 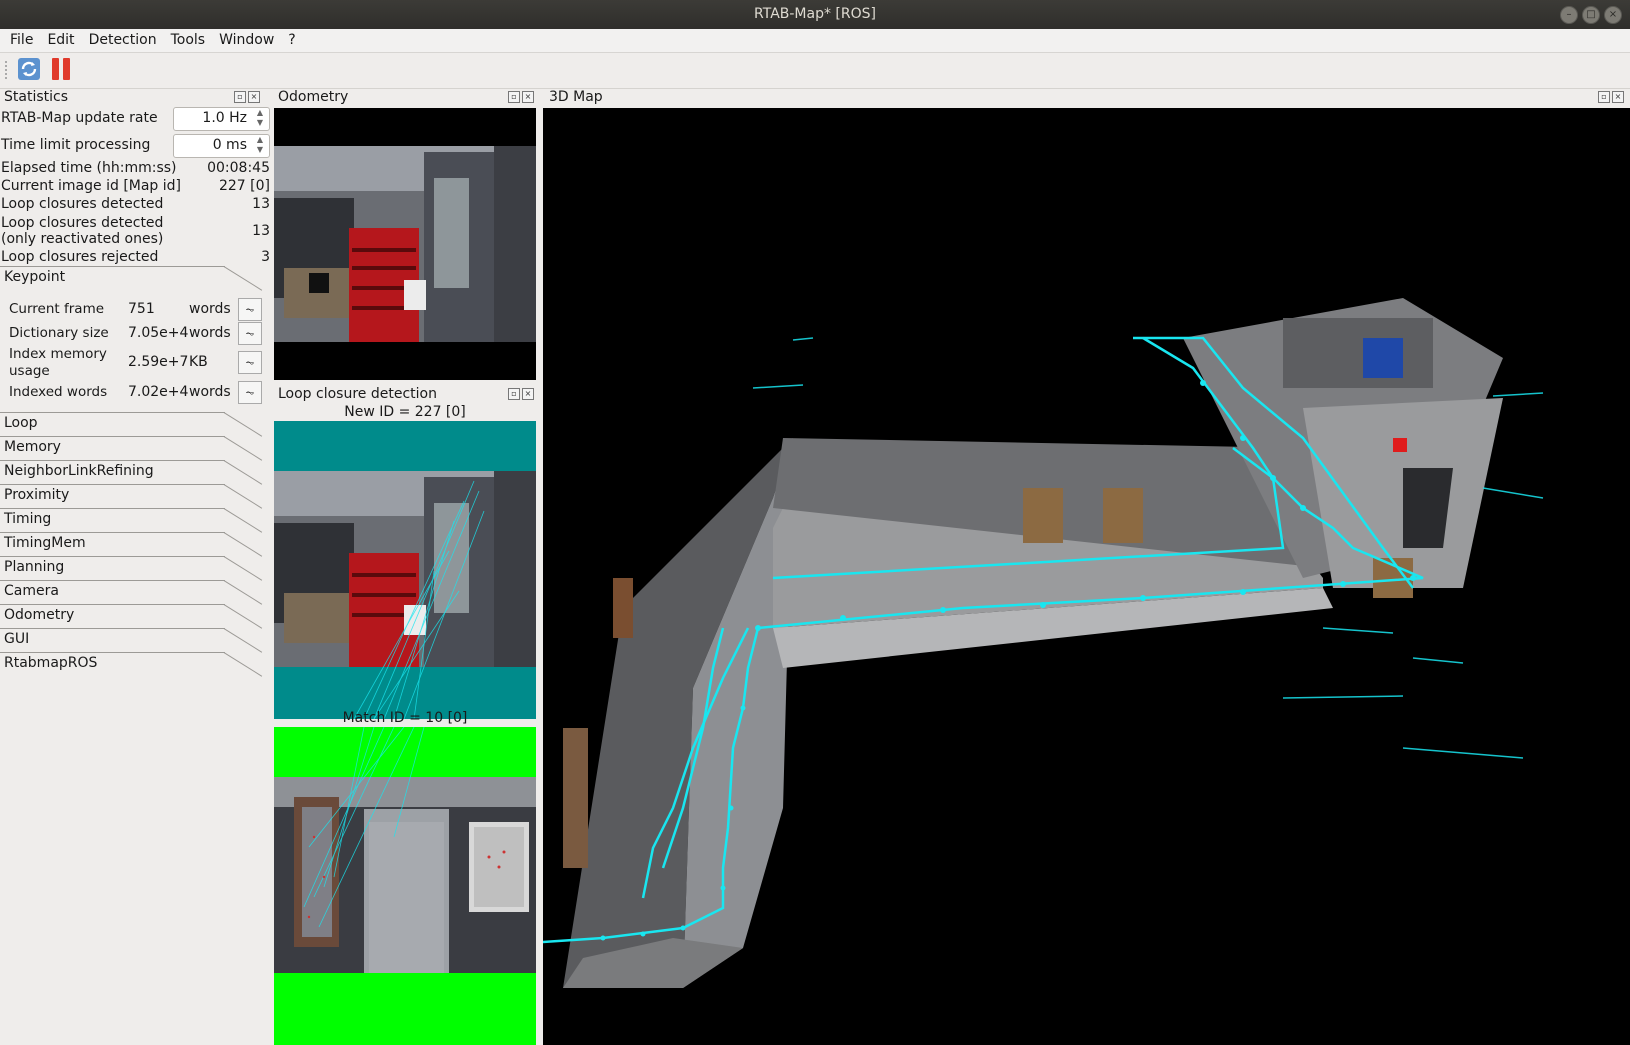 What do you see at coordinates (405, 886) in the screenshot?
I see `match-image-view` at bounding box center [405, 886].